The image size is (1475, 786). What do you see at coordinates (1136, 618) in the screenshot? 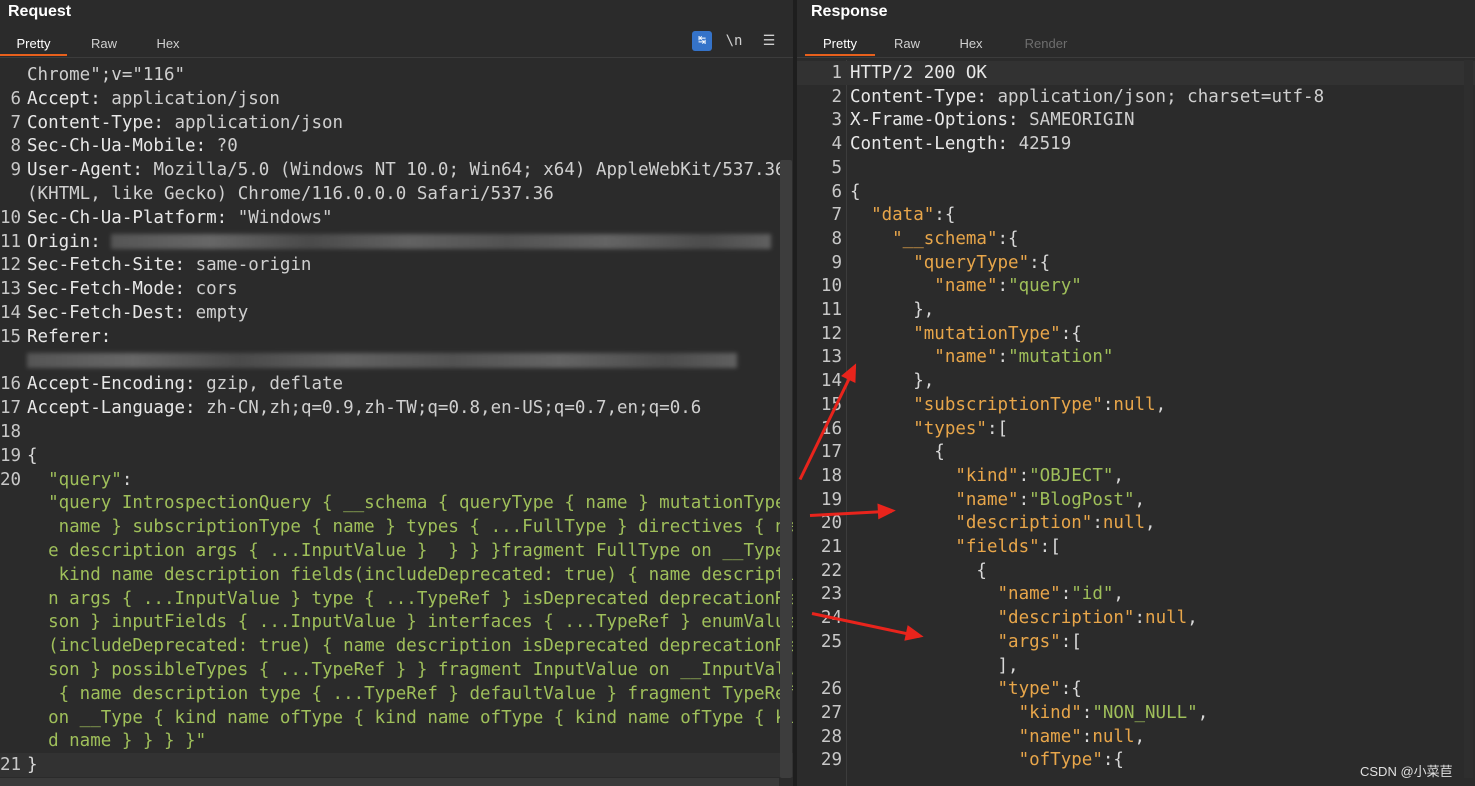
I see `code-line: 24 "description":null,` at bounding box center [1136, 618].